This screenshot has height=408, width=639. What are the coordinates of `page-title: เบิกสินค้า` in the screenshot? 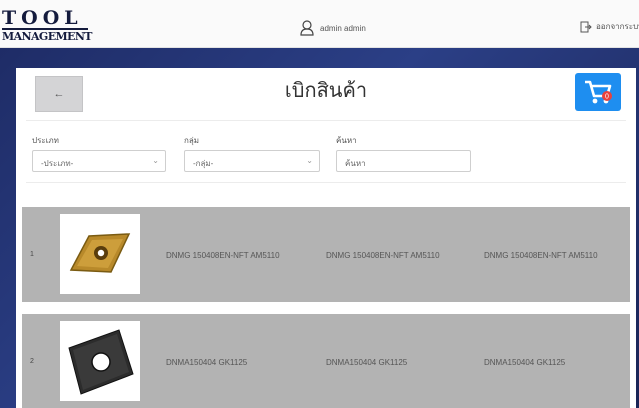 It's located at (326, 91).